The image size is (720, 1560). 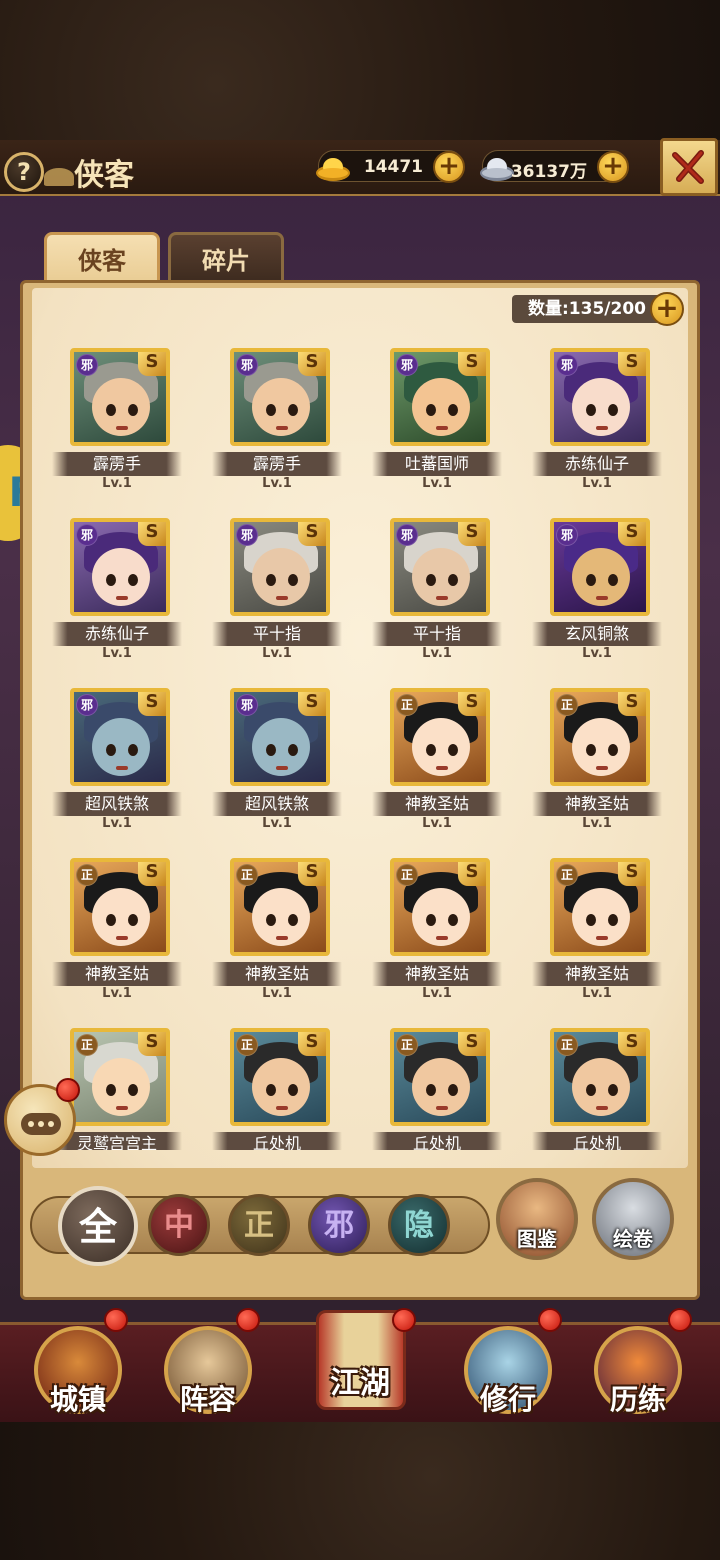 I want to click on gold-amount: 14471, so click(x=393, y=167).